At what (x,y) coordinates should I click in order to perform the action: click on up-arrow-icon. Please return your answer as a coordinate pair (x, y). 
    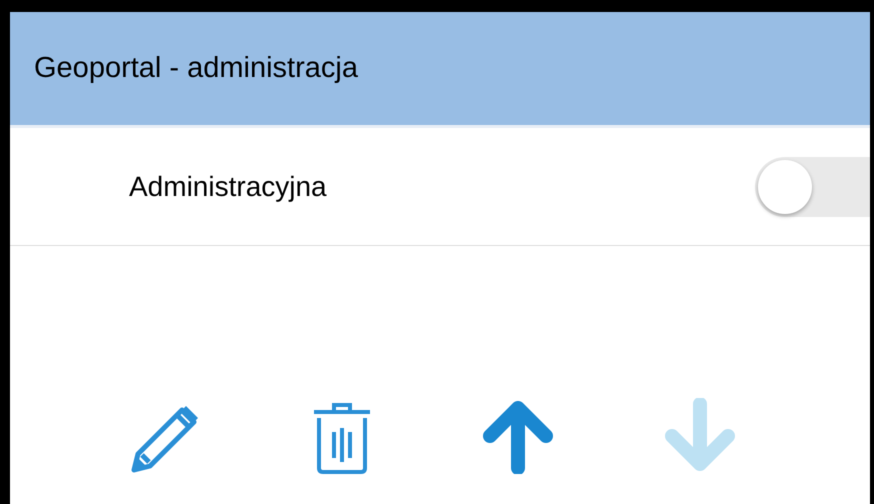
    Looking at the image, I should click on (518, 436).